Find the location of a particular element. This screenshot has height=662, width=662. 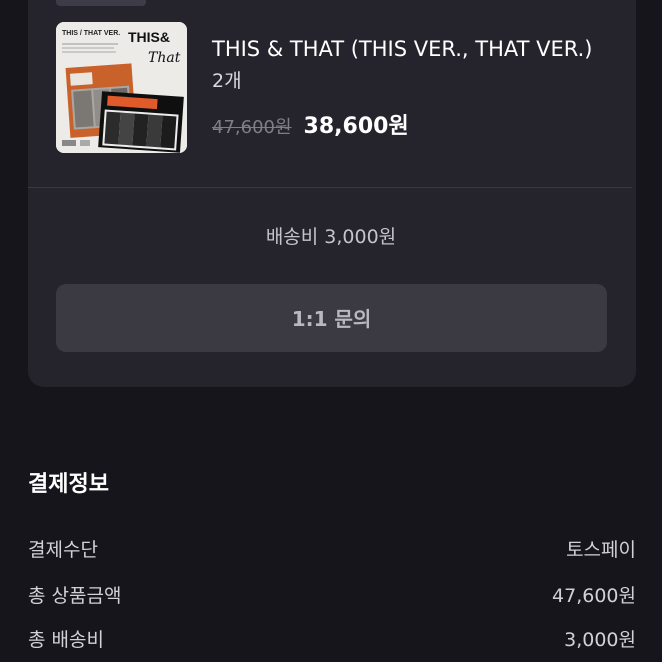

original-price: 47,600원 is located at coordinates (252, 127).